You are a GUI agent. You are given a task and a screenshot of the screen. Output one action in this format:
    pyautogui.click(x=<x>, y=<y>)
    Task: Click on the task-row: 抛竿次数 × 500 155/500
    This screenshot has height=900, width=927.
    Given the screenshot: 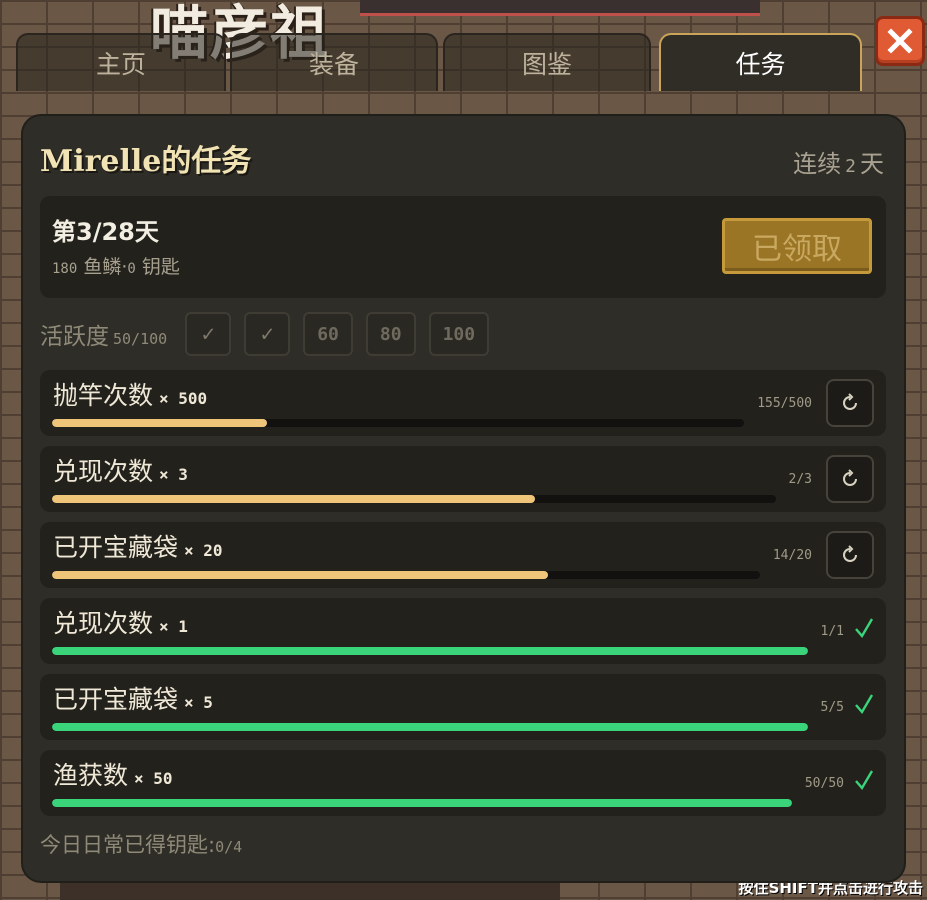 What is the action you would take?
    pyautogui.click(x=463, y=403)
    